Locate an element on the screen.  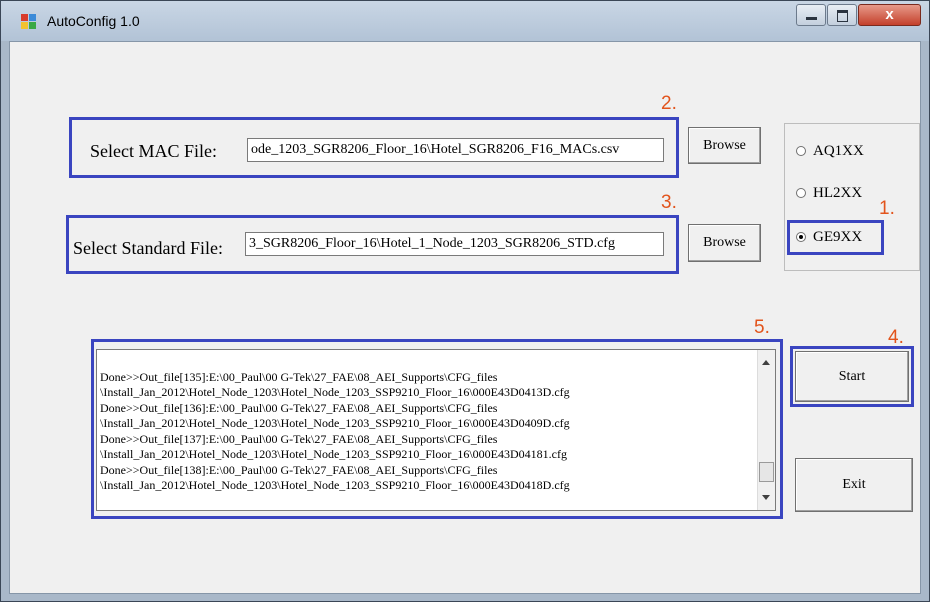
annotation-1: 1. is located at coordinates (887, 208).